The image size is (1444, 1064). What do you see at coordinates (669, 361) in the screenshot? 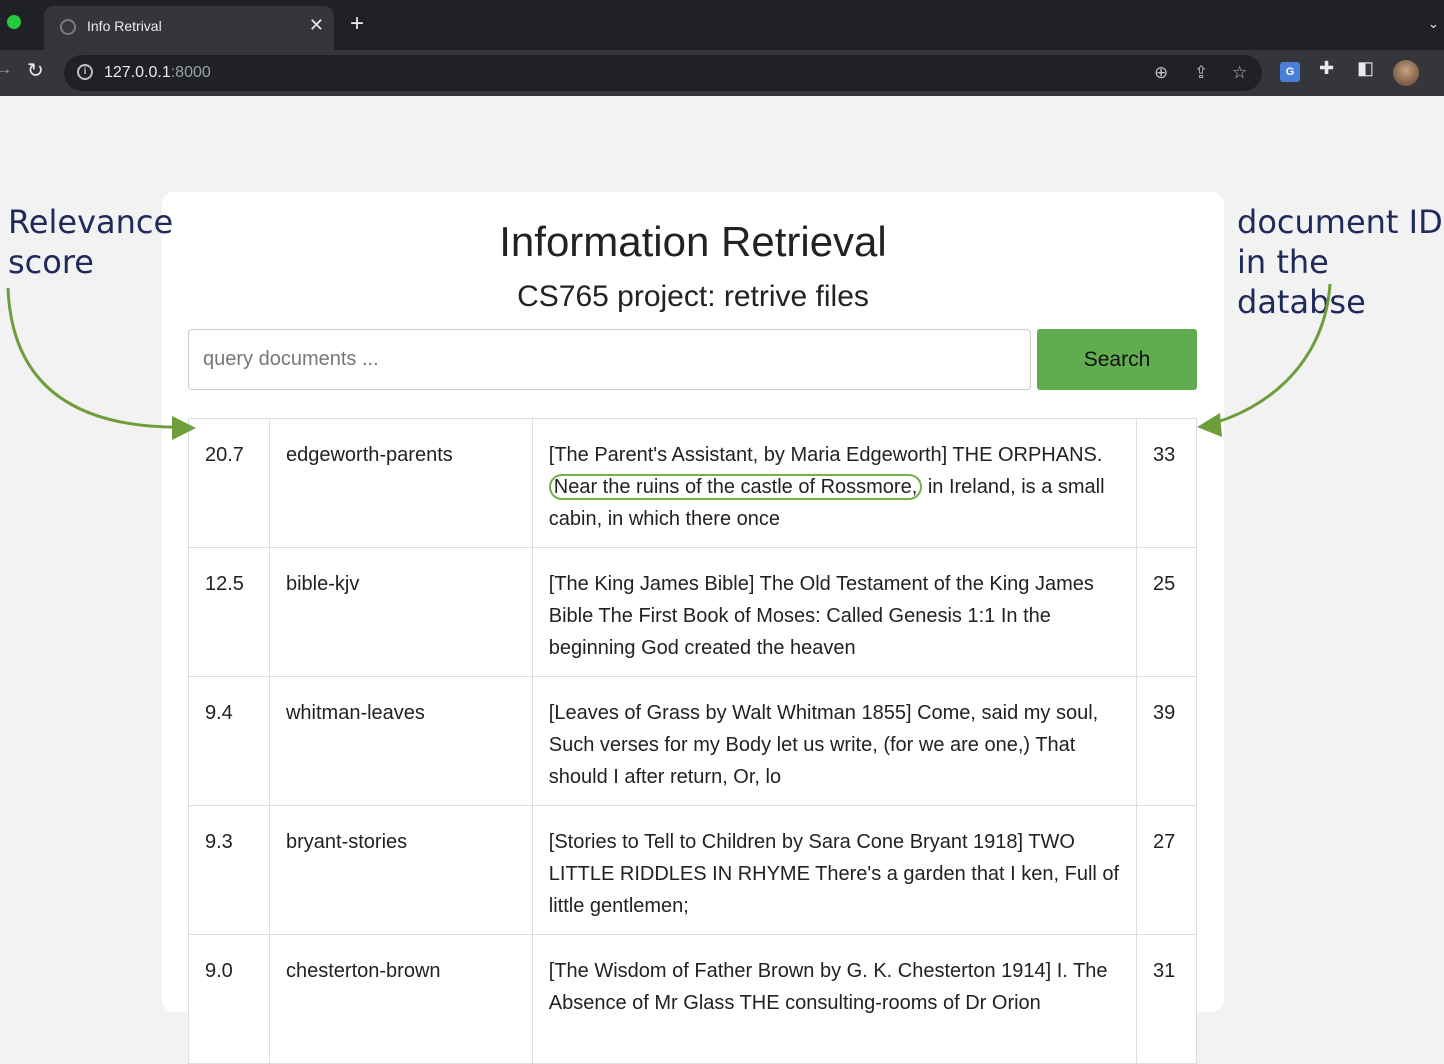
I see `annotation-arrows` at bounding box center [669, 361].